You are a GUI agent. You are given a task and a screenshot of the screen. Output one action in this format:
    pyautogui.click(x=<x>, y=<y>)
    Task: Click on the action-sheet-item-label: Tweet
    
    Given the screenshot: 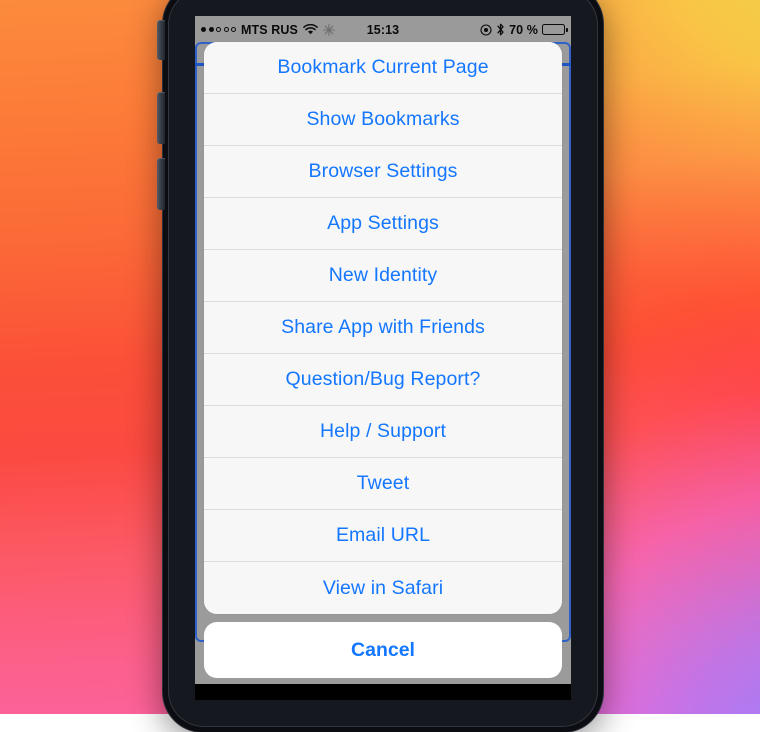 What is the action you would take?
    pyautogui.click(x=383, y=483)
    